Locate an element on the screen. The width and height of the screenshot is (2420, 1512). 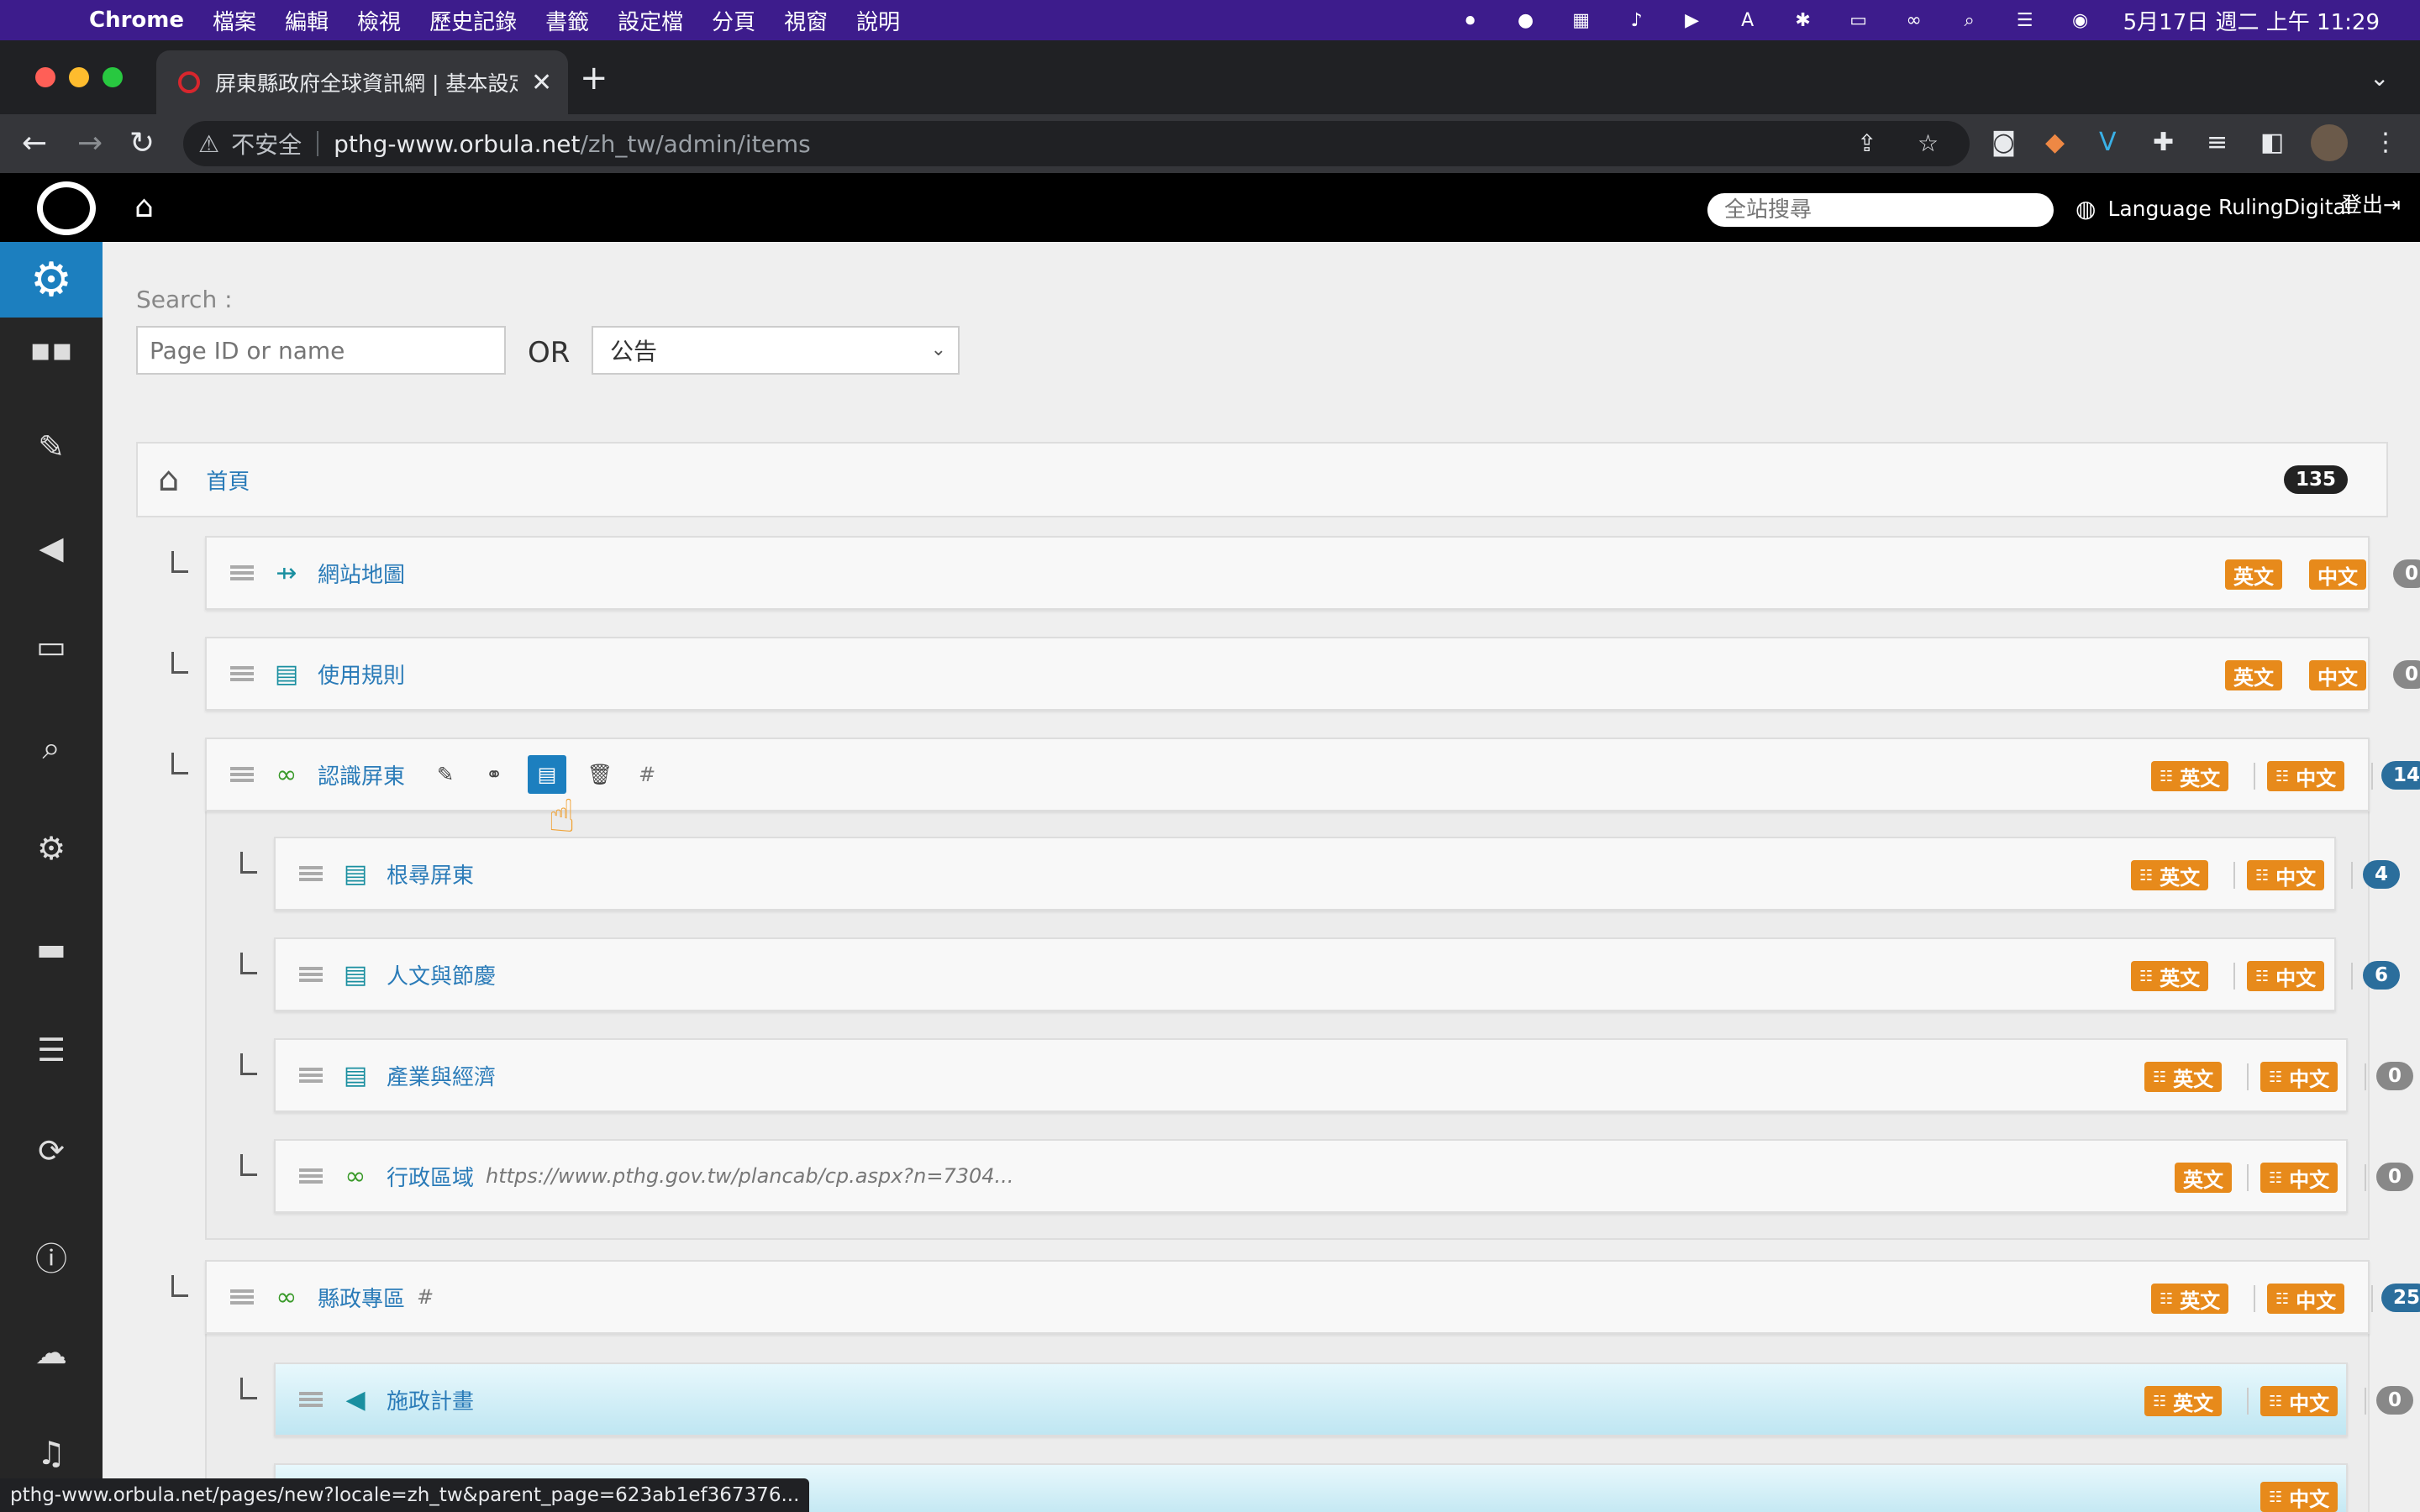
tree-row-roots: ▤ 根尋屏東 ☷ 英文 ☷ 中文 4 is located at coordinates (1337, 874).